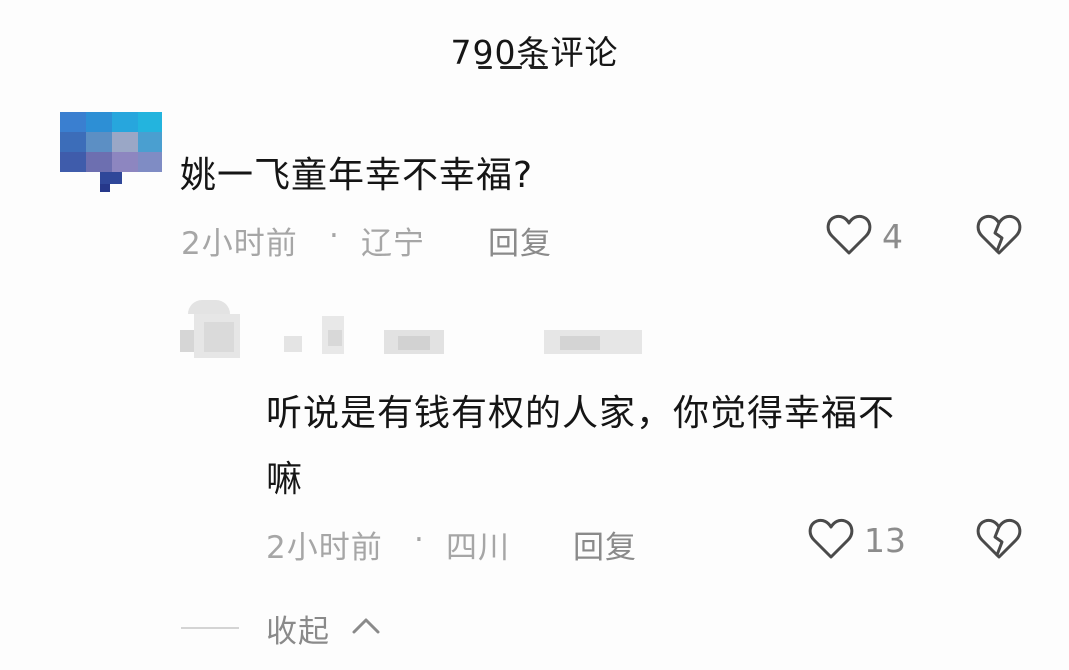 The image size is (1069, 670). What do you see at coordinates (298, 632) in the screenshot?
I see `collapse-label: 收起` at bounding box center [298, 632].